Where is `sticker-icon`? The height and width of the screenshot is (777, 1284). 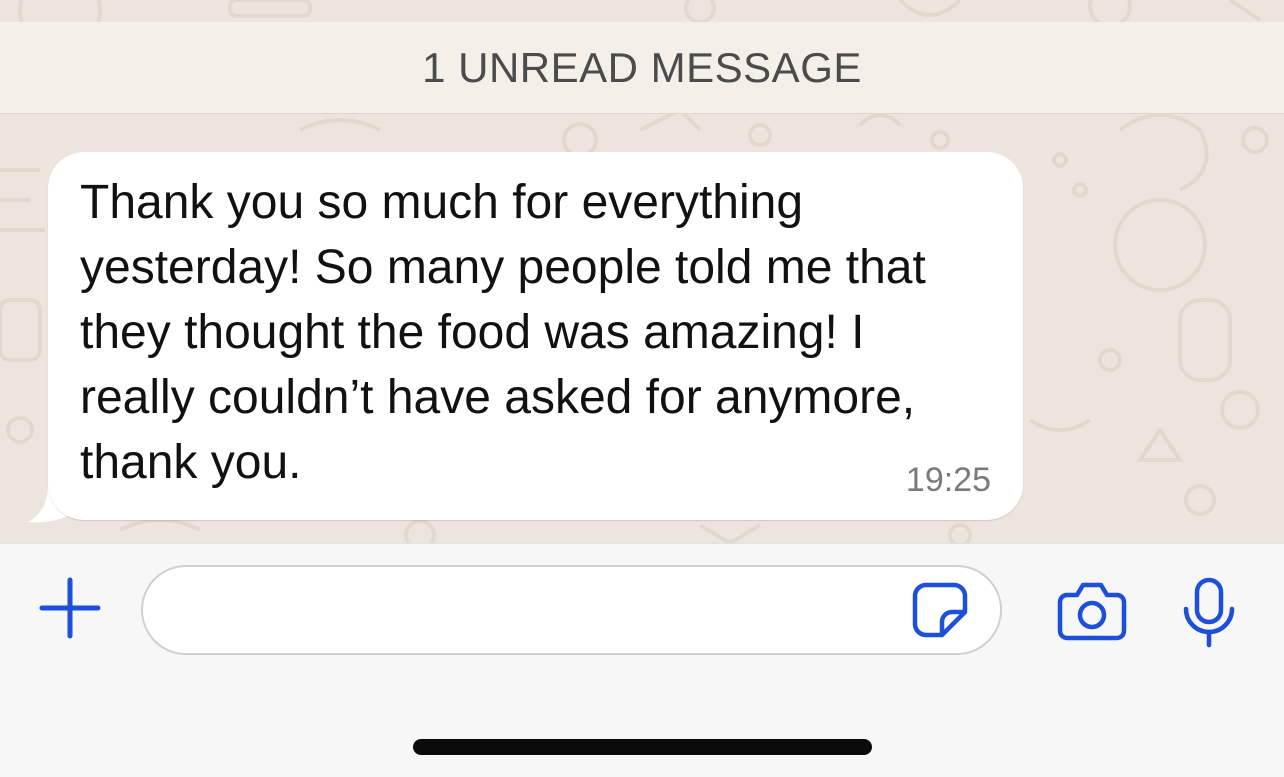 sticker-icon is located at coordinates (940, 610).